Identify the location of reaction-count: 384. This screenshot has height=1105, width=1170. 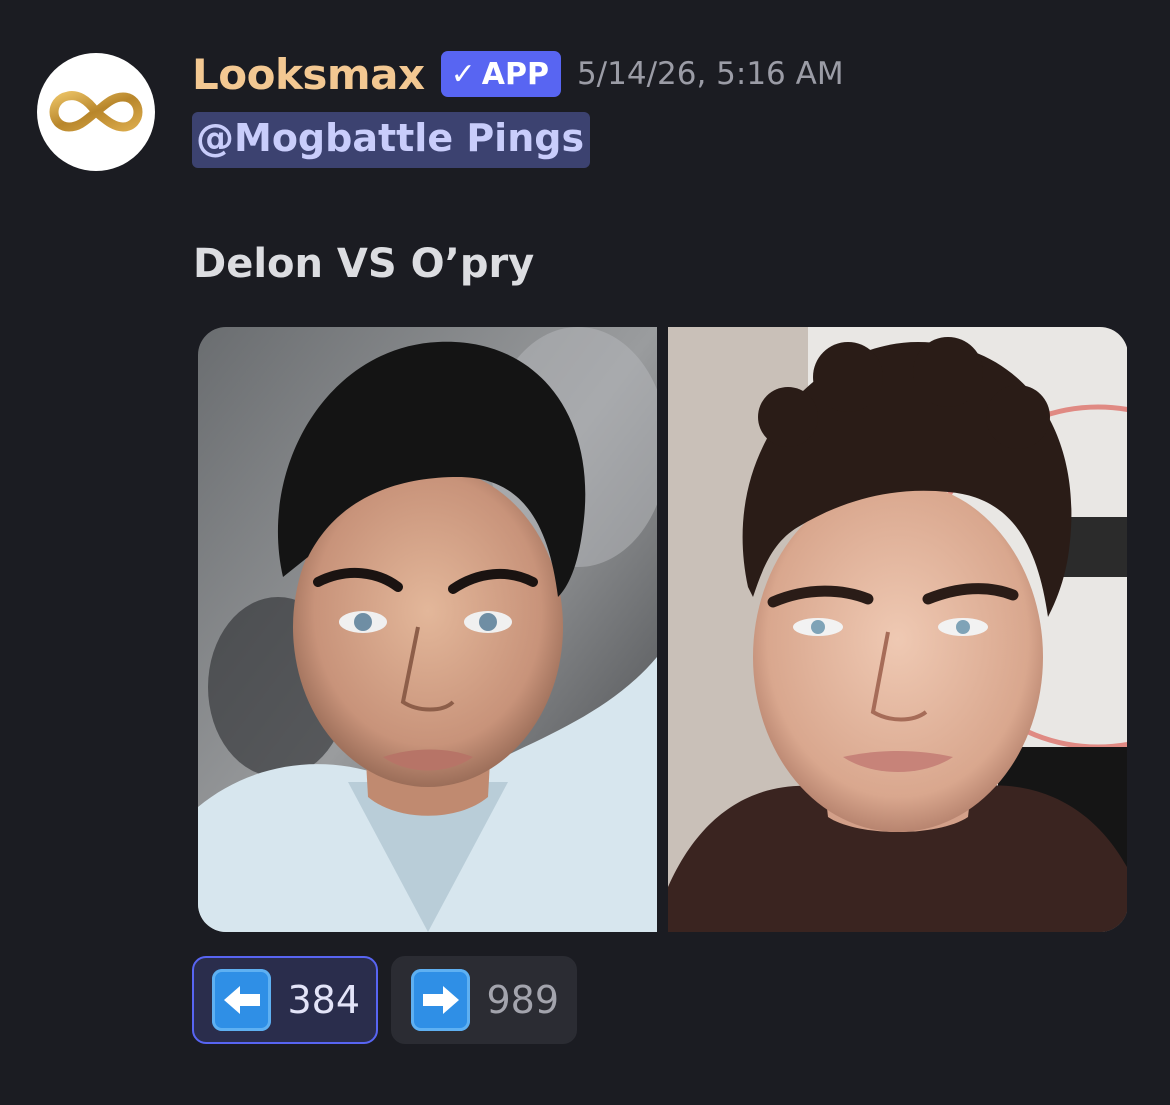
(323, 1000).